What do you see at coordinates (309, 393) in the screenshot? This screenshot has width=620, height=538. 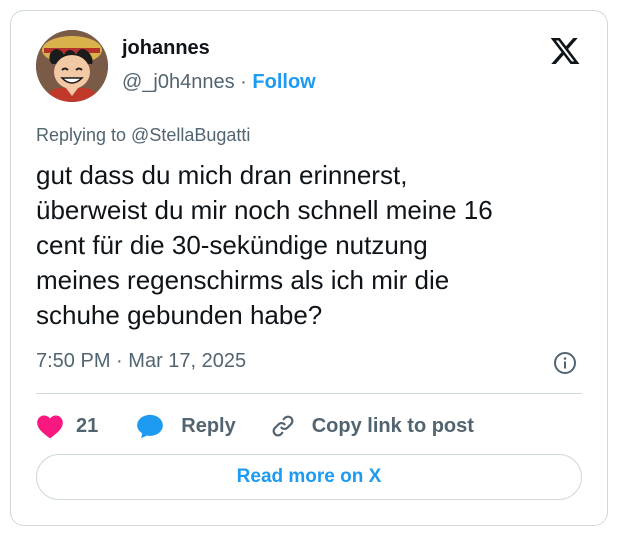 I see `divider` at bounding box center [309, 393].